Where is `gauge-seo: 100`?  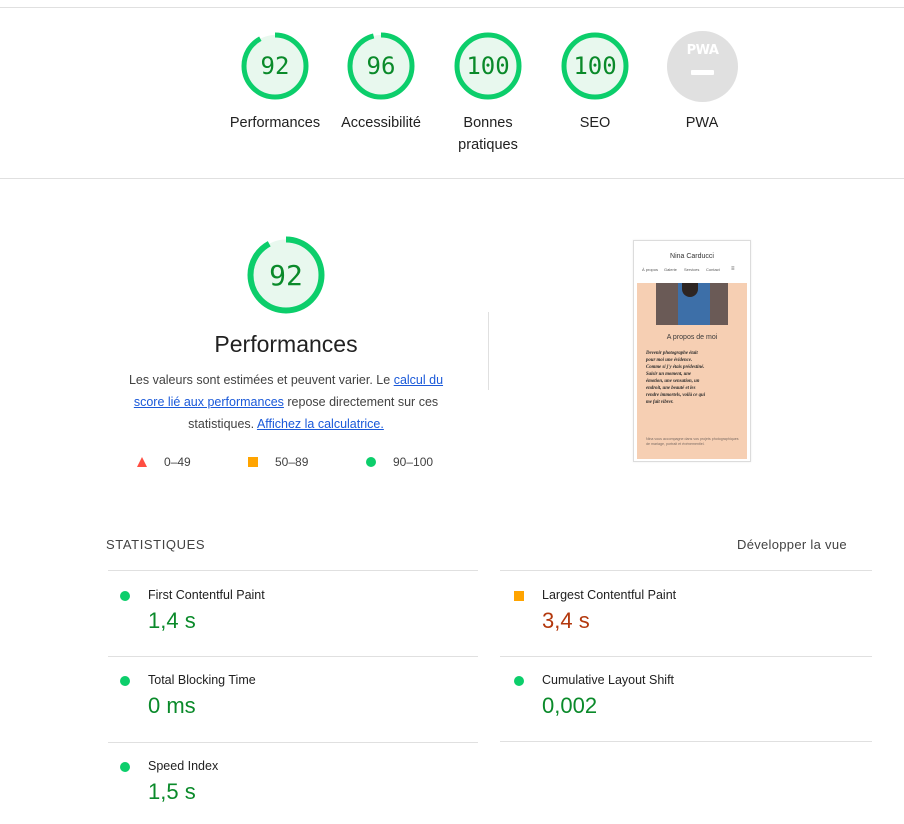 gauge-seo: 100 is located at coordinates (595, 66).